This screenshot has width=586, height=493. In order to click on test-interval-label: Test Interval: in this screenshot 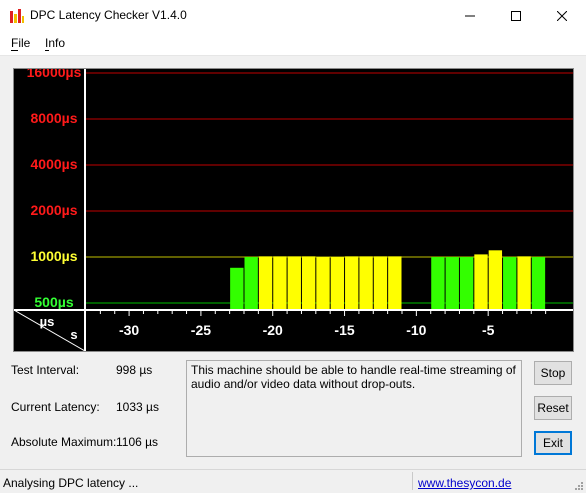, I will do `click(45, 370)`.